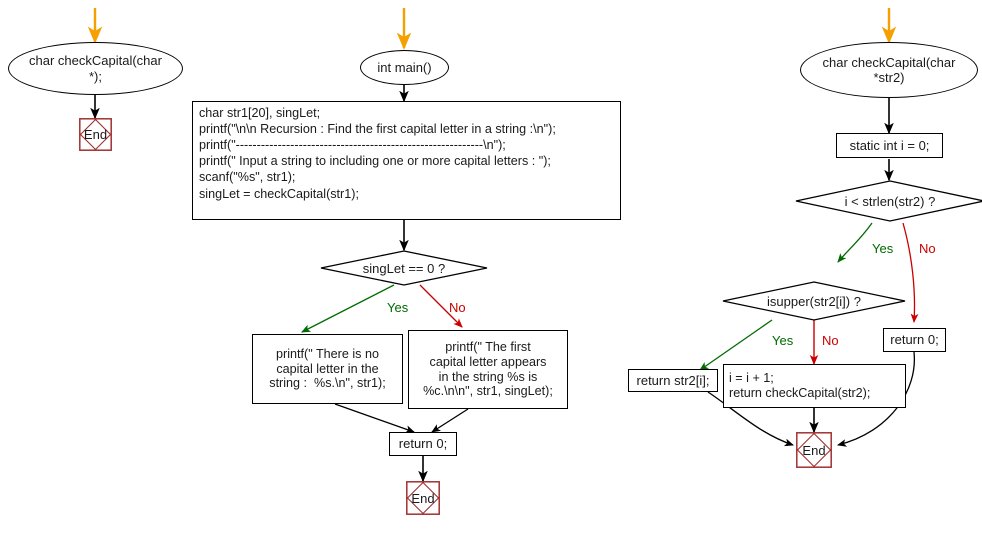  I want to click on main-start-oval: int main(), so click(404, 67).